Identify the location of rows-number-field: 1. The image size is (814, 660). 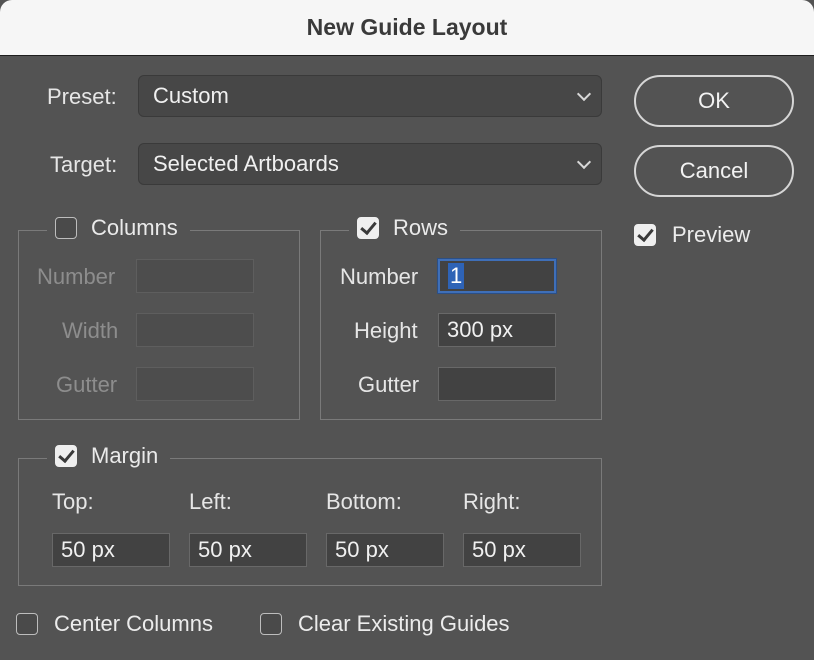
(497, 276).